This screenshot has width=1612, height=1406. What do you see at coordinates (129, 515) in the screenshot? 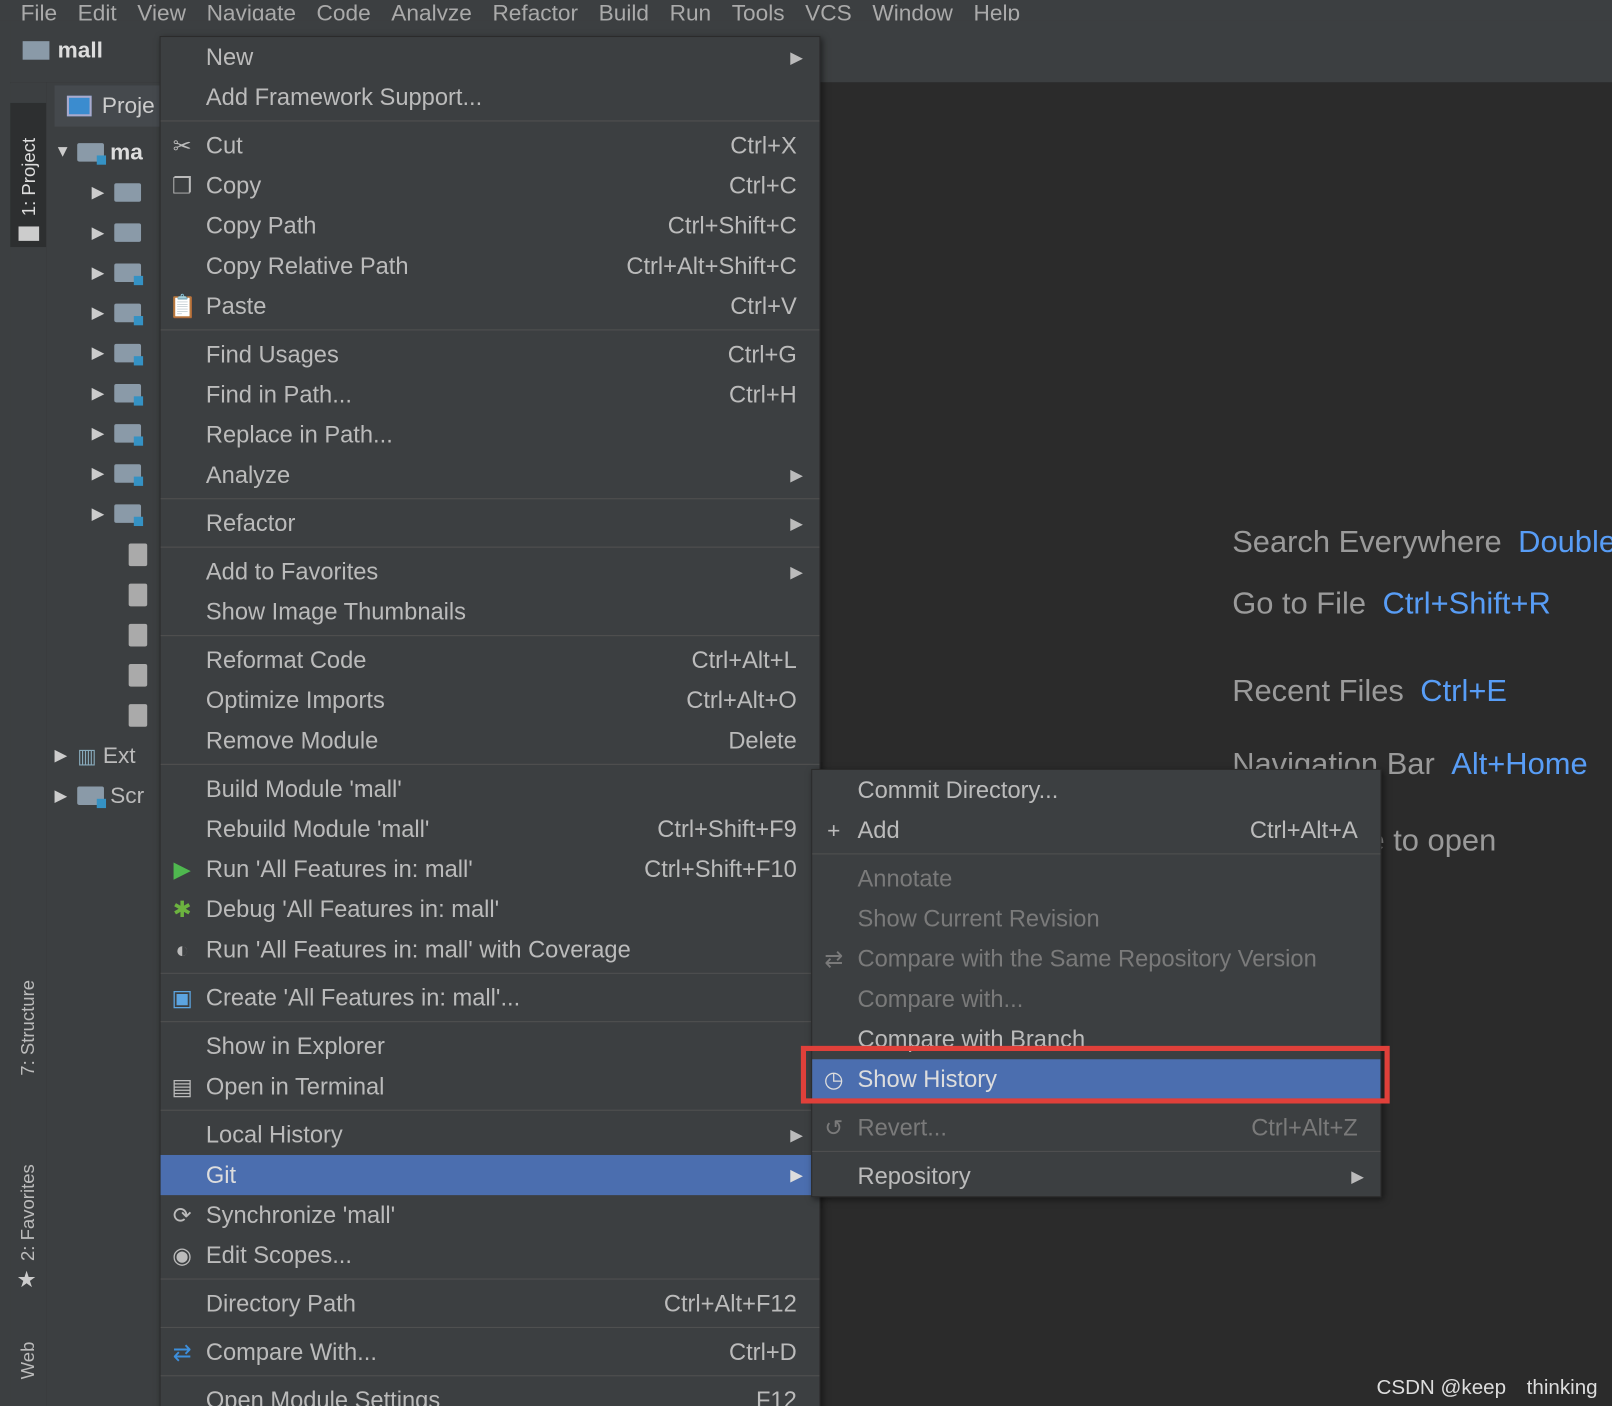
I see `folder-icon` at bounding box center [129, 515].